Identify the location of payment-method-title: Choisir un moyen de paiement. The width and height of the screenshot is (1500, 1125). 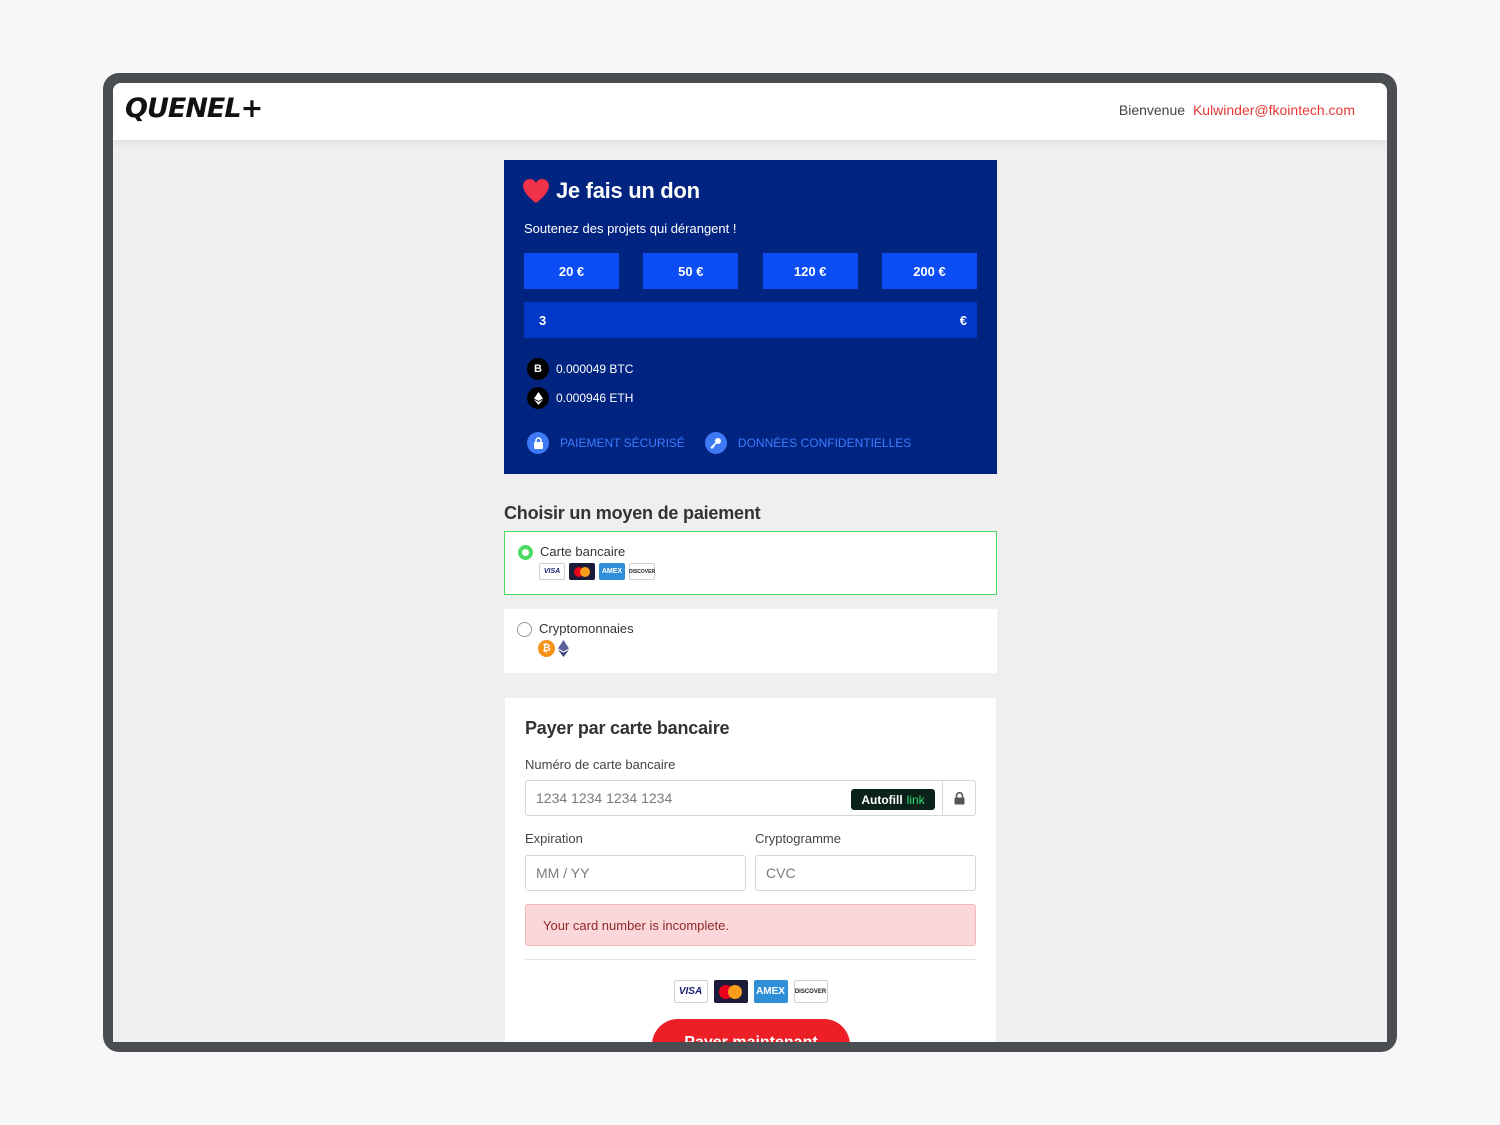
(632, 513).